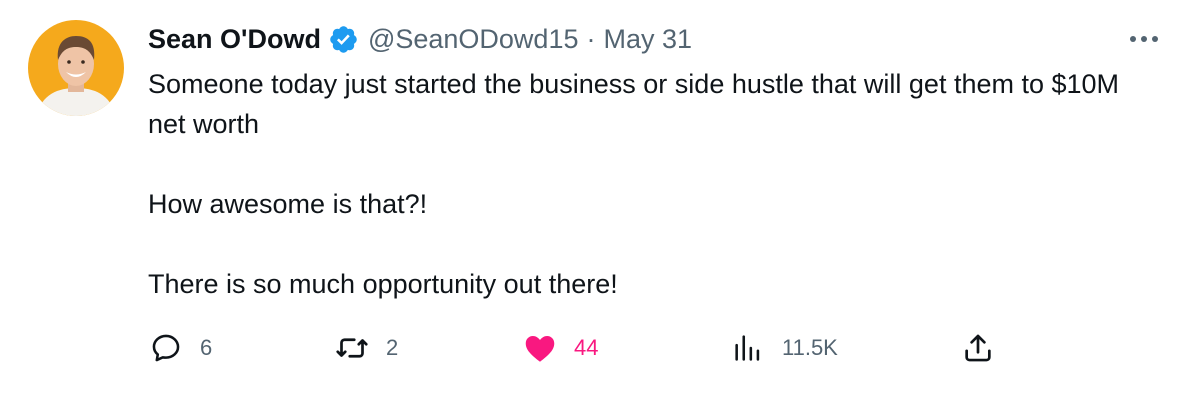 The width and height of the screenshot is (1192, 412). What do you see at coordinates (206, 347) in the screenshot?
I see `reply-count: 6` at bounding box center [206, 347].